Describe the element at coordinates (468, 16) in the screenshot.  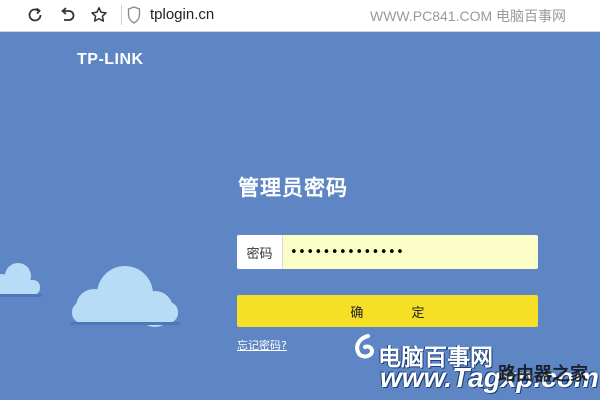
I see `site-watermark: WWW.PC841.COM 电脑百事网` at that location.